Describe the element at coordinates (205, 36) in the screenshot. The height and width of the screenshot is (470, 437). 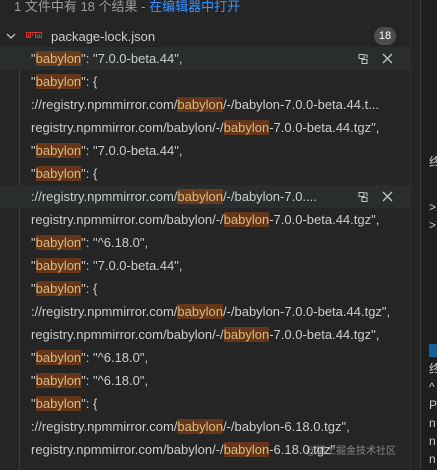
I see `file-result-row: package-lock.json 18` at that location.